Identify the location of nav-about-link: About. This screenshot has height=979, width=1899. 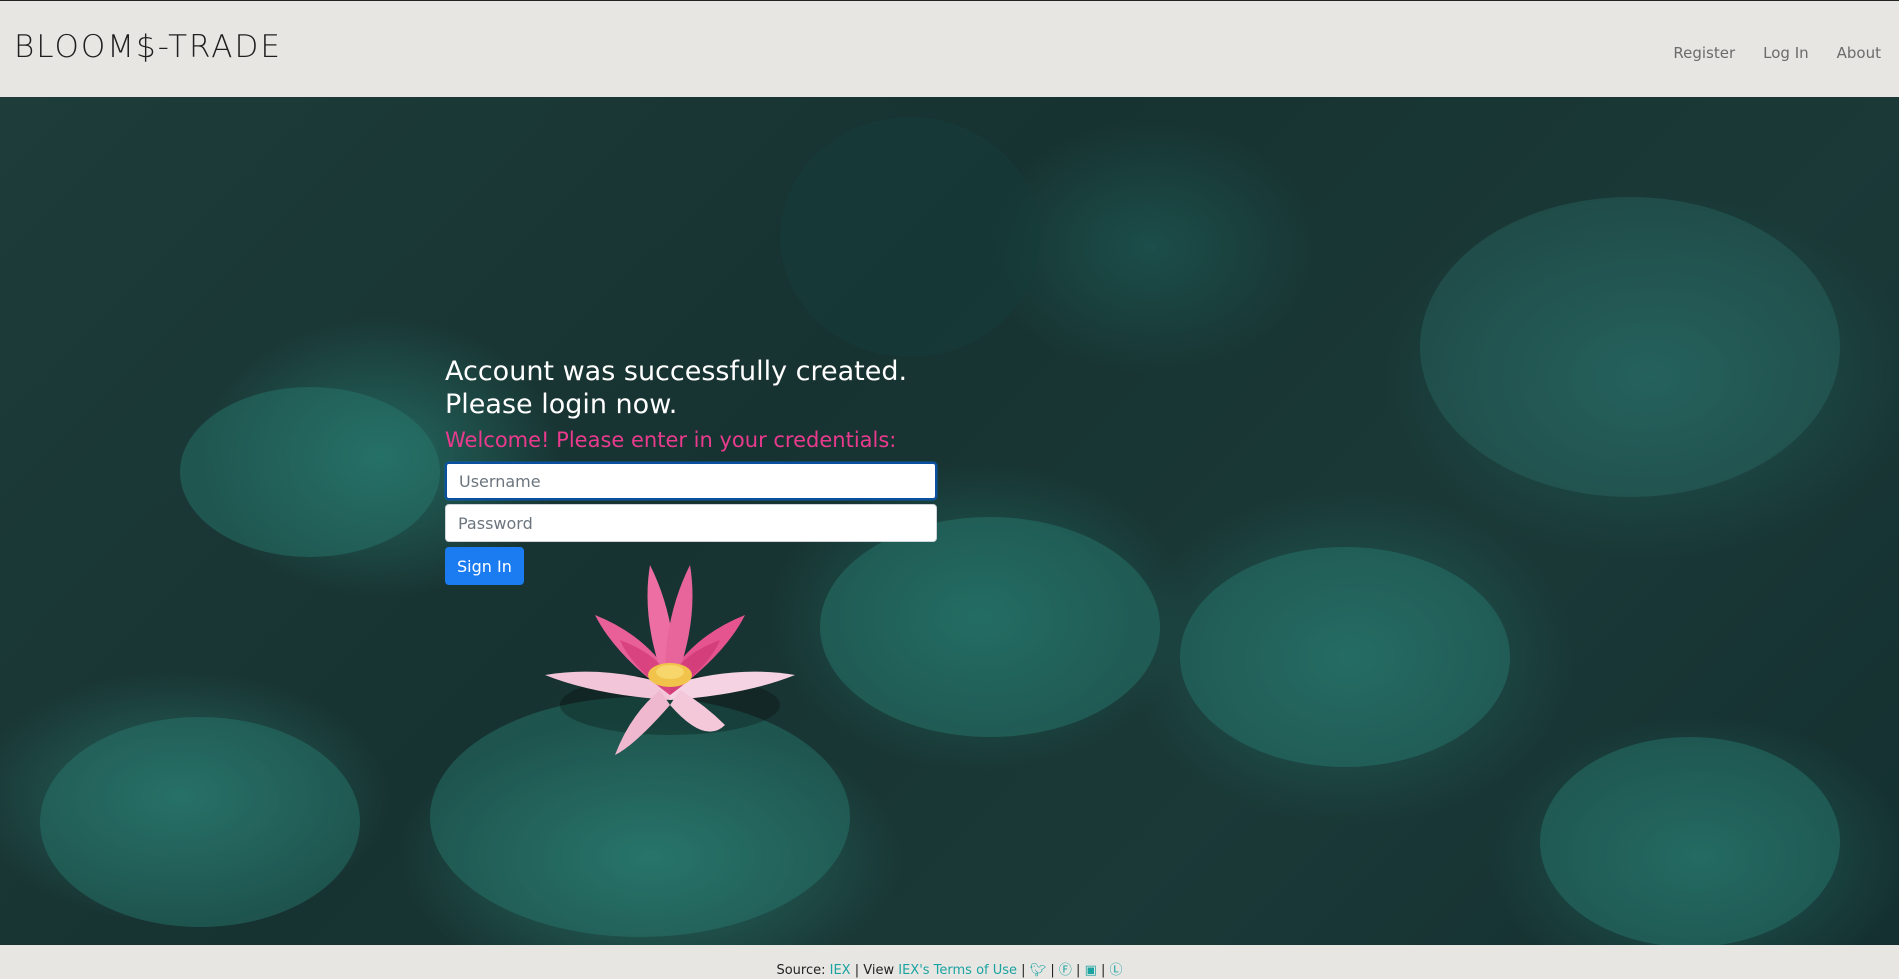
(1859, 53).